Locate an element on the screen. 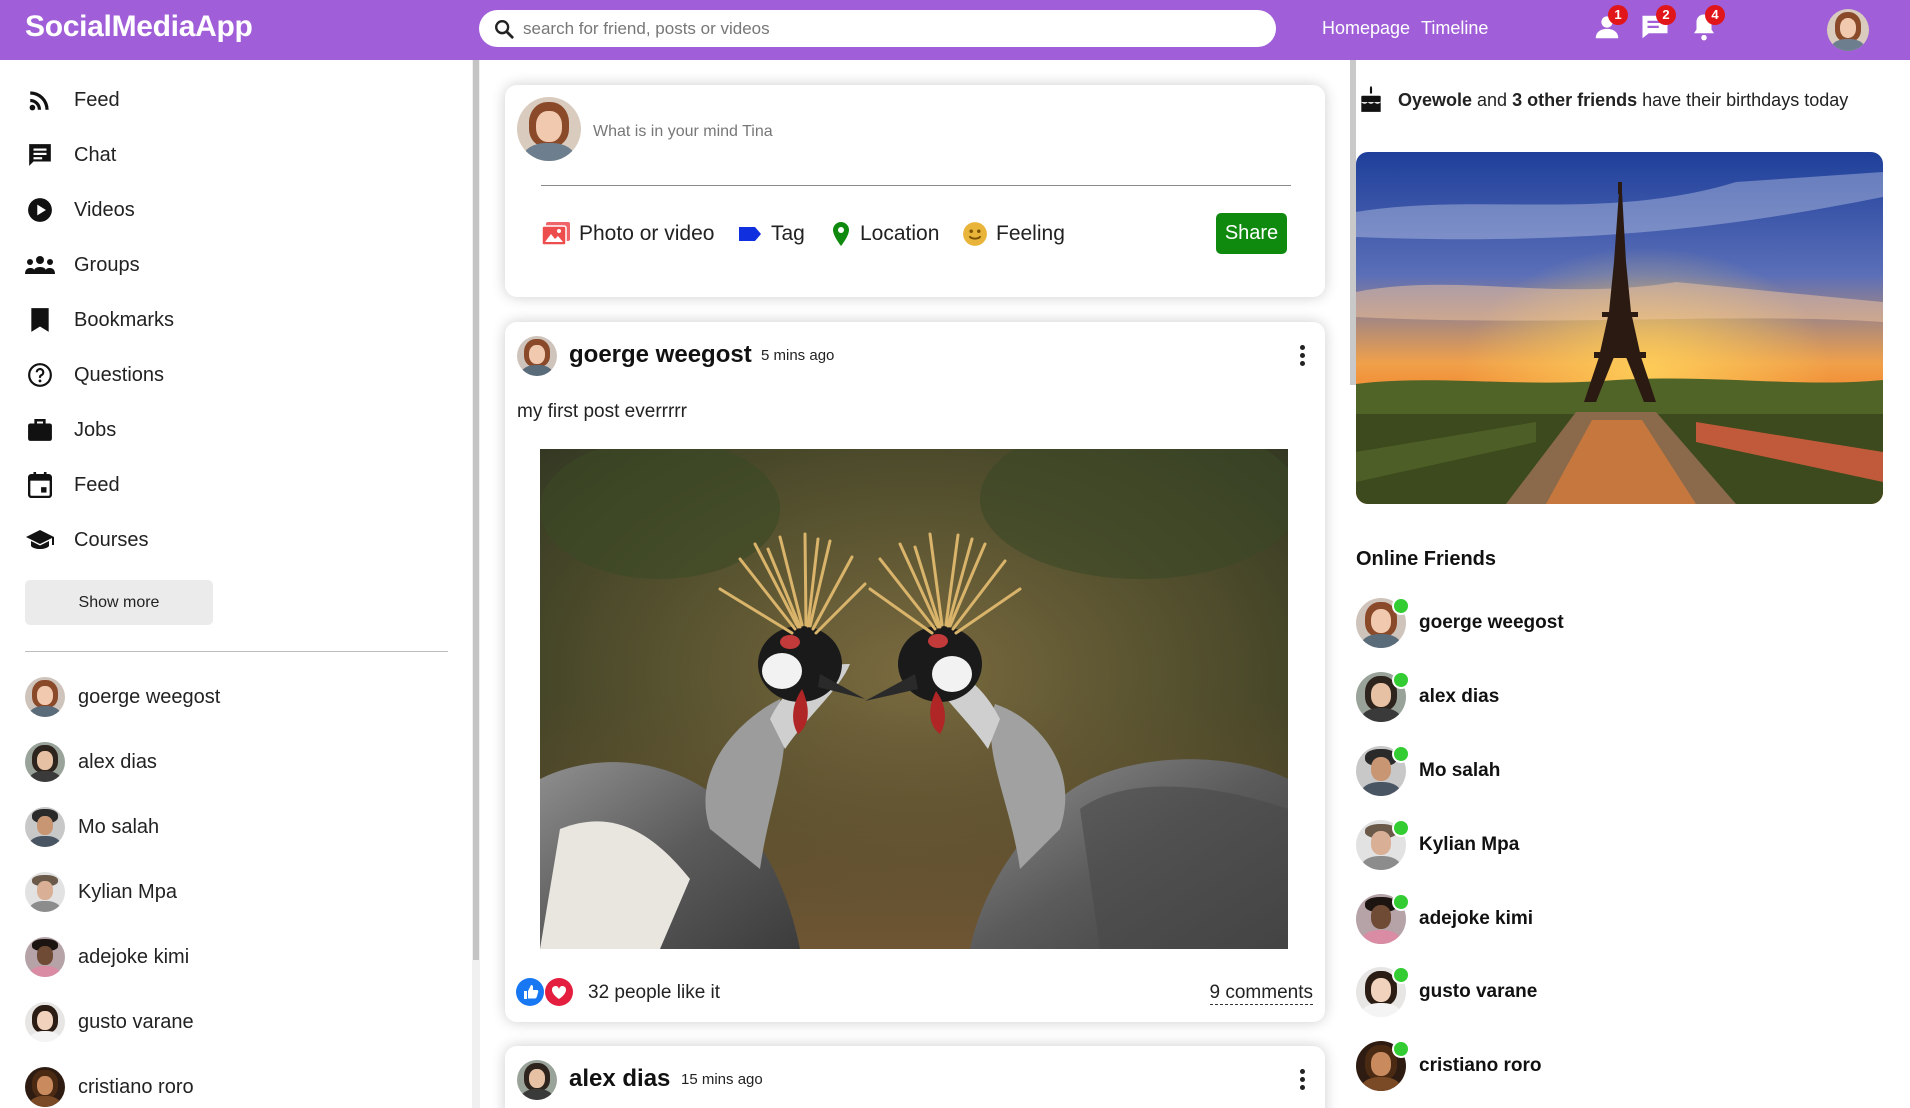 Image resolution: width=1910 pixels, height=1108 pixels. like-icon is located at coordinates (530, 992).